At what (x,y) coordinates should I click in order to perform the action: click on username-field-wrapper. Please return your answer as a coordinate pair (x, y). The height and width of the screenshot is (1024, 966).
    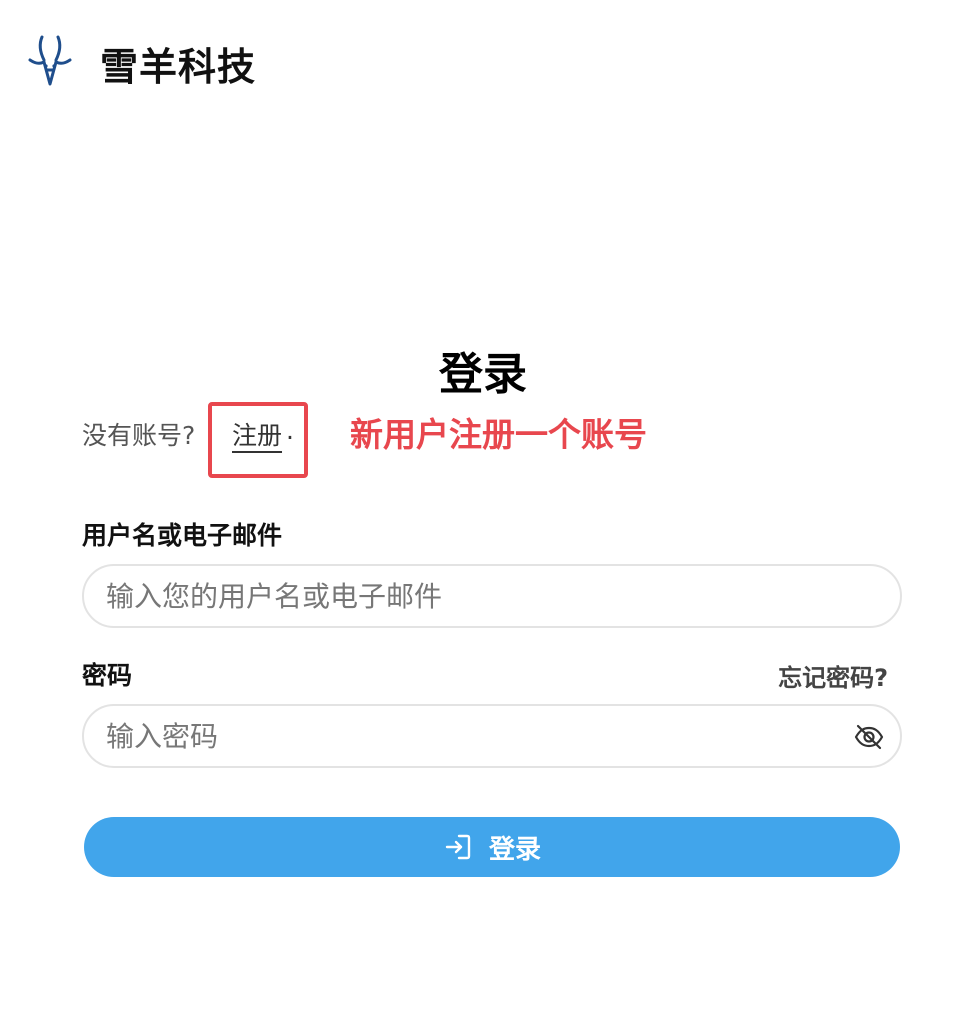
    Looking at the image, I should click on (492, 596).